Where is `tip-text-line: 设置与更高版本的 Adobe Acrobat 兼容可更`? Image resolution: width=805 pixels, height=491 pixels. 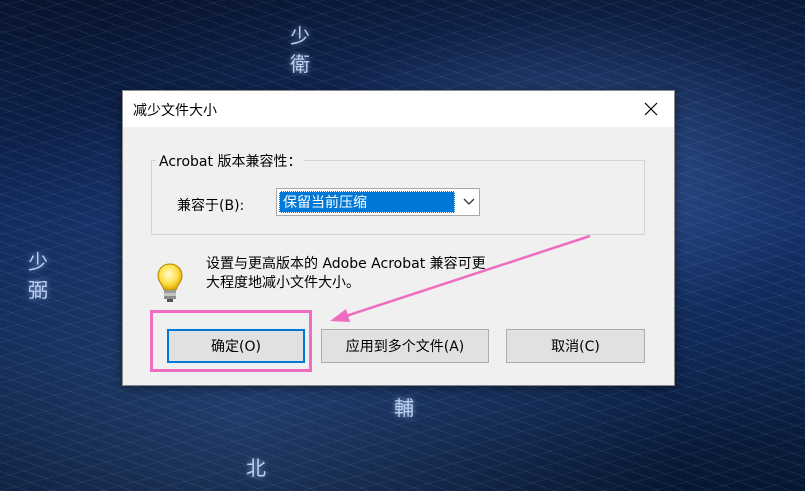 tip-text-line: 设置与更高版本的 Adobe Acrobat 兼容可更 is located at coordinates (346, 264).